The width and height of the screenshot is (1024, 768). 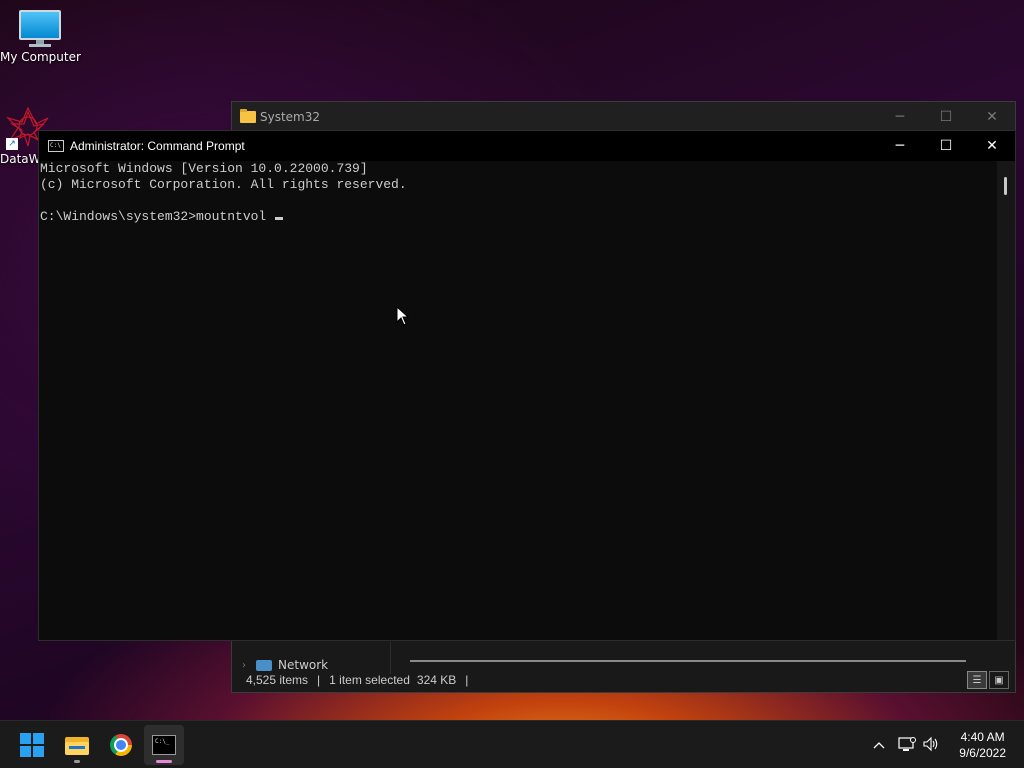 What do you see at coordinates (931, 745) in the screenshot?
I see `volume-icon` at bounding box center [931, 745].